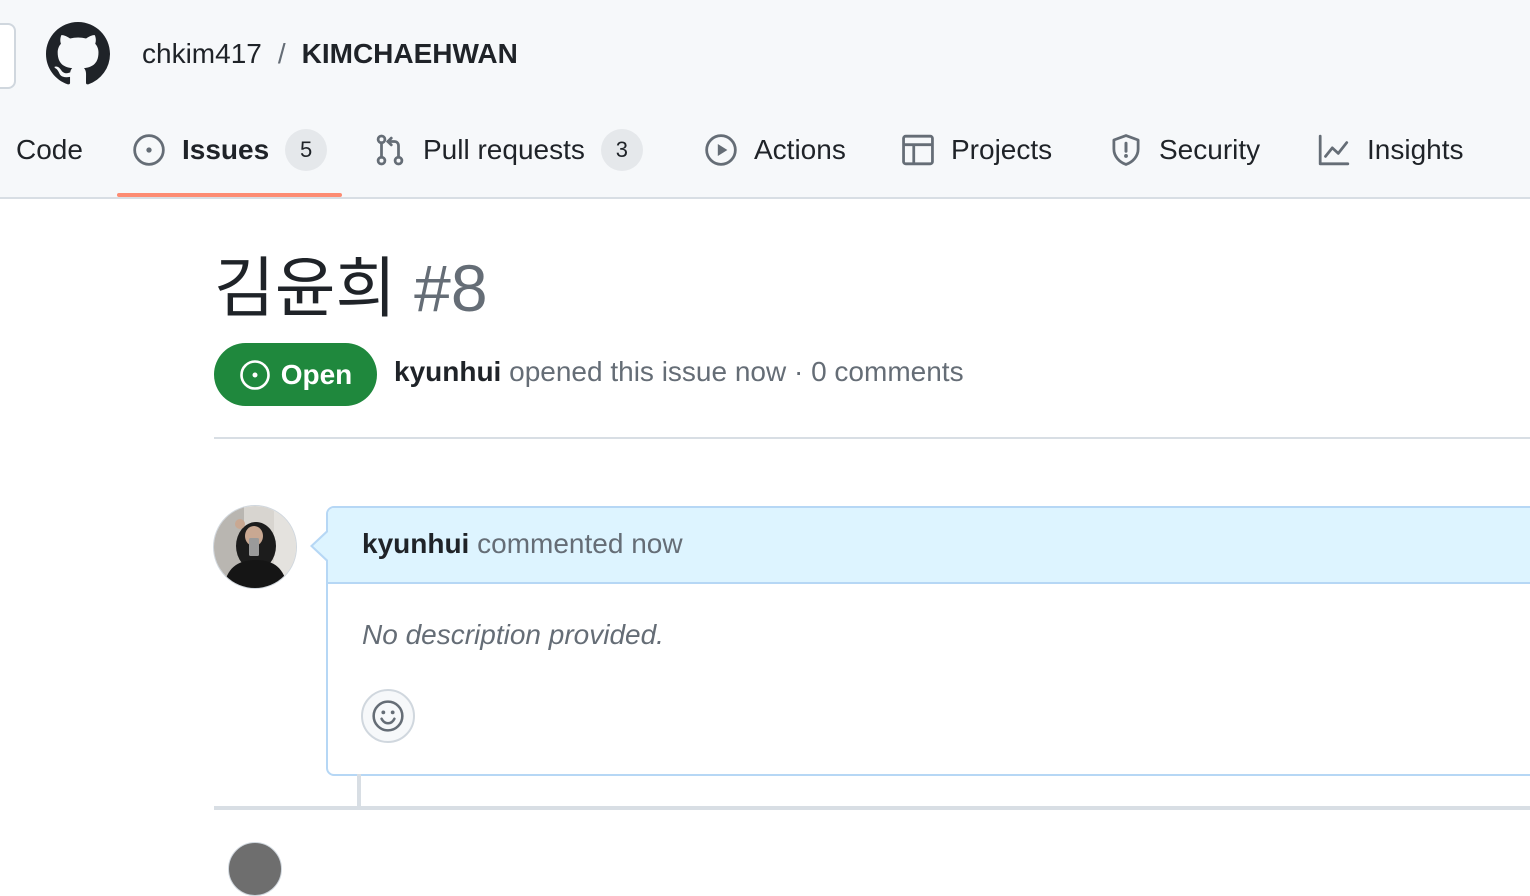 Image resolution: width=1530 pixels, height=896 pixels. I want to click on tab-code-label: Code, so click(49, 149).